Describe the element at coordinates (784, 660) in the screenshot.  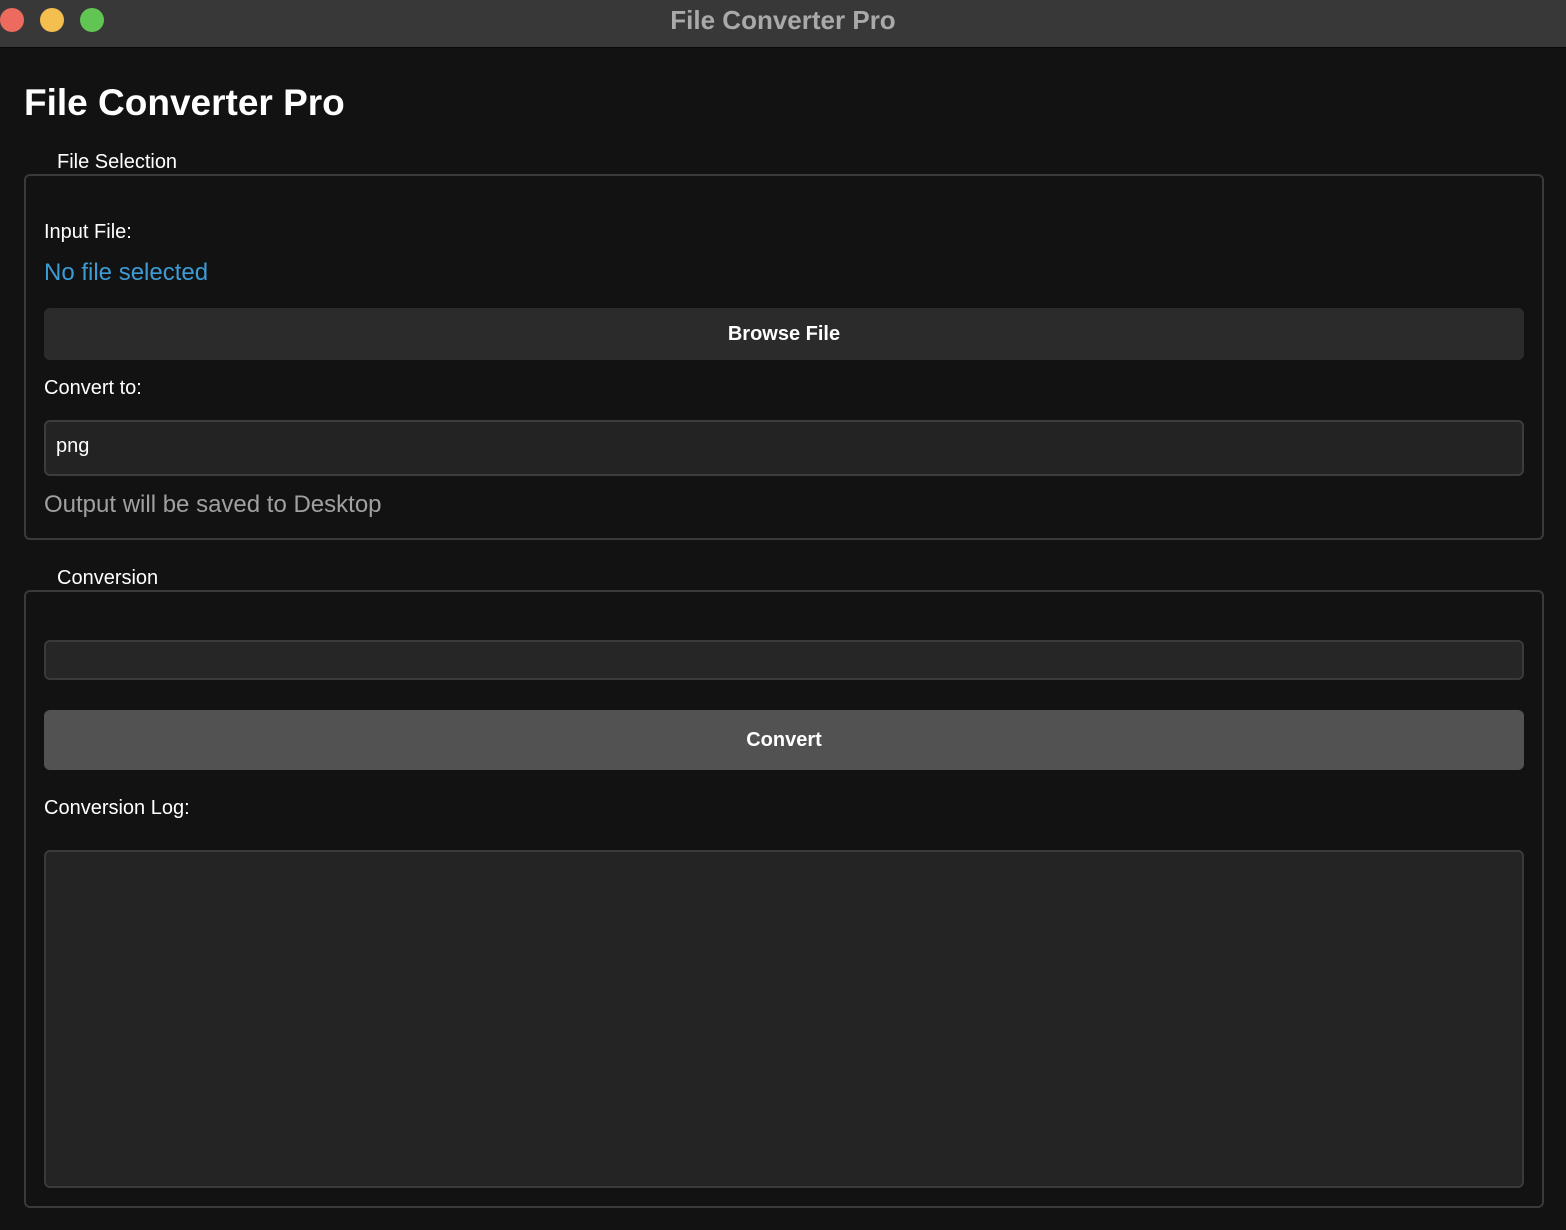
I see `conversion-progress-bar` at that location.